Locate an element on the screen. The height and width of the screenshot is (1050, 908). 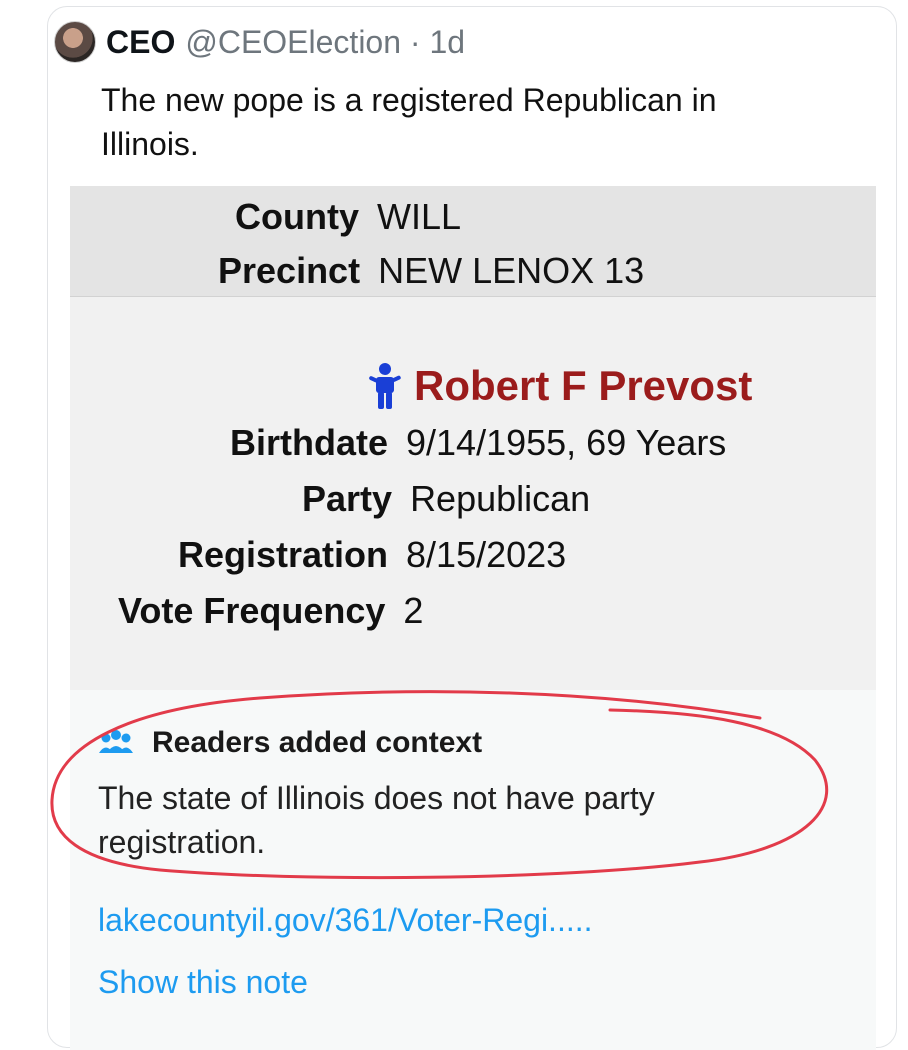
precinct-value: NEW LENOX 13 is located at coordinates (511, 270).